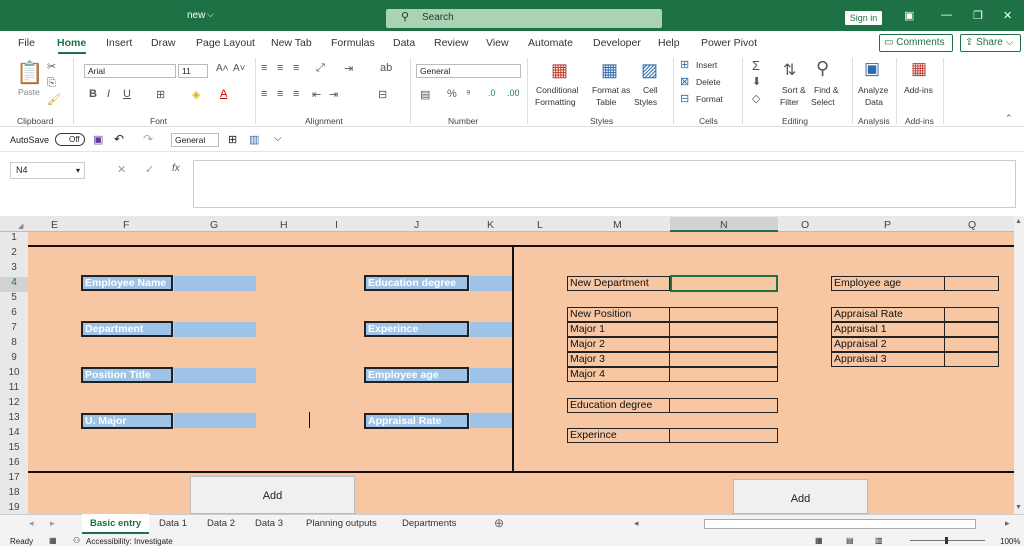  I want to click on cancel-entry-icon: ✕, so click(121, 169).